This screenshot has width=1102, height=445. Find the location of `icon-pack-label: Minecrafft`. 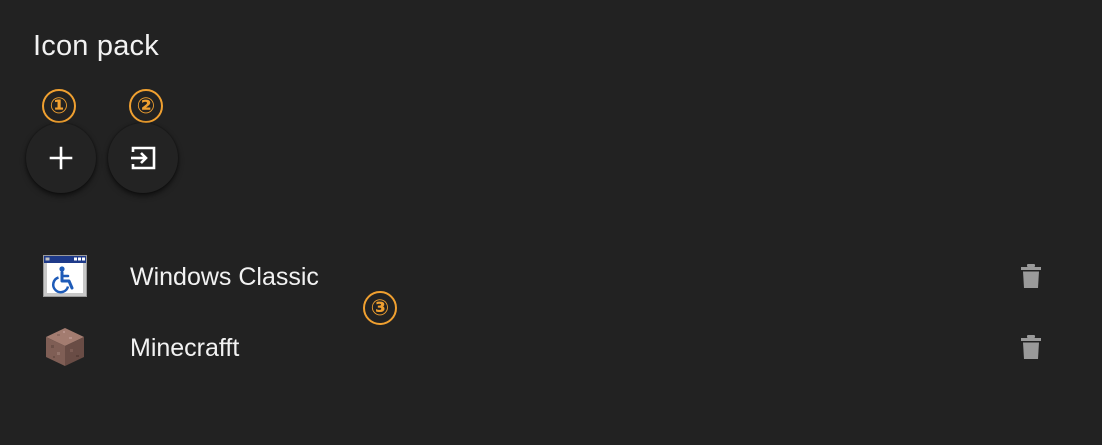

icon-pack-label: Minecrafft is located at coordinates (185, 348).